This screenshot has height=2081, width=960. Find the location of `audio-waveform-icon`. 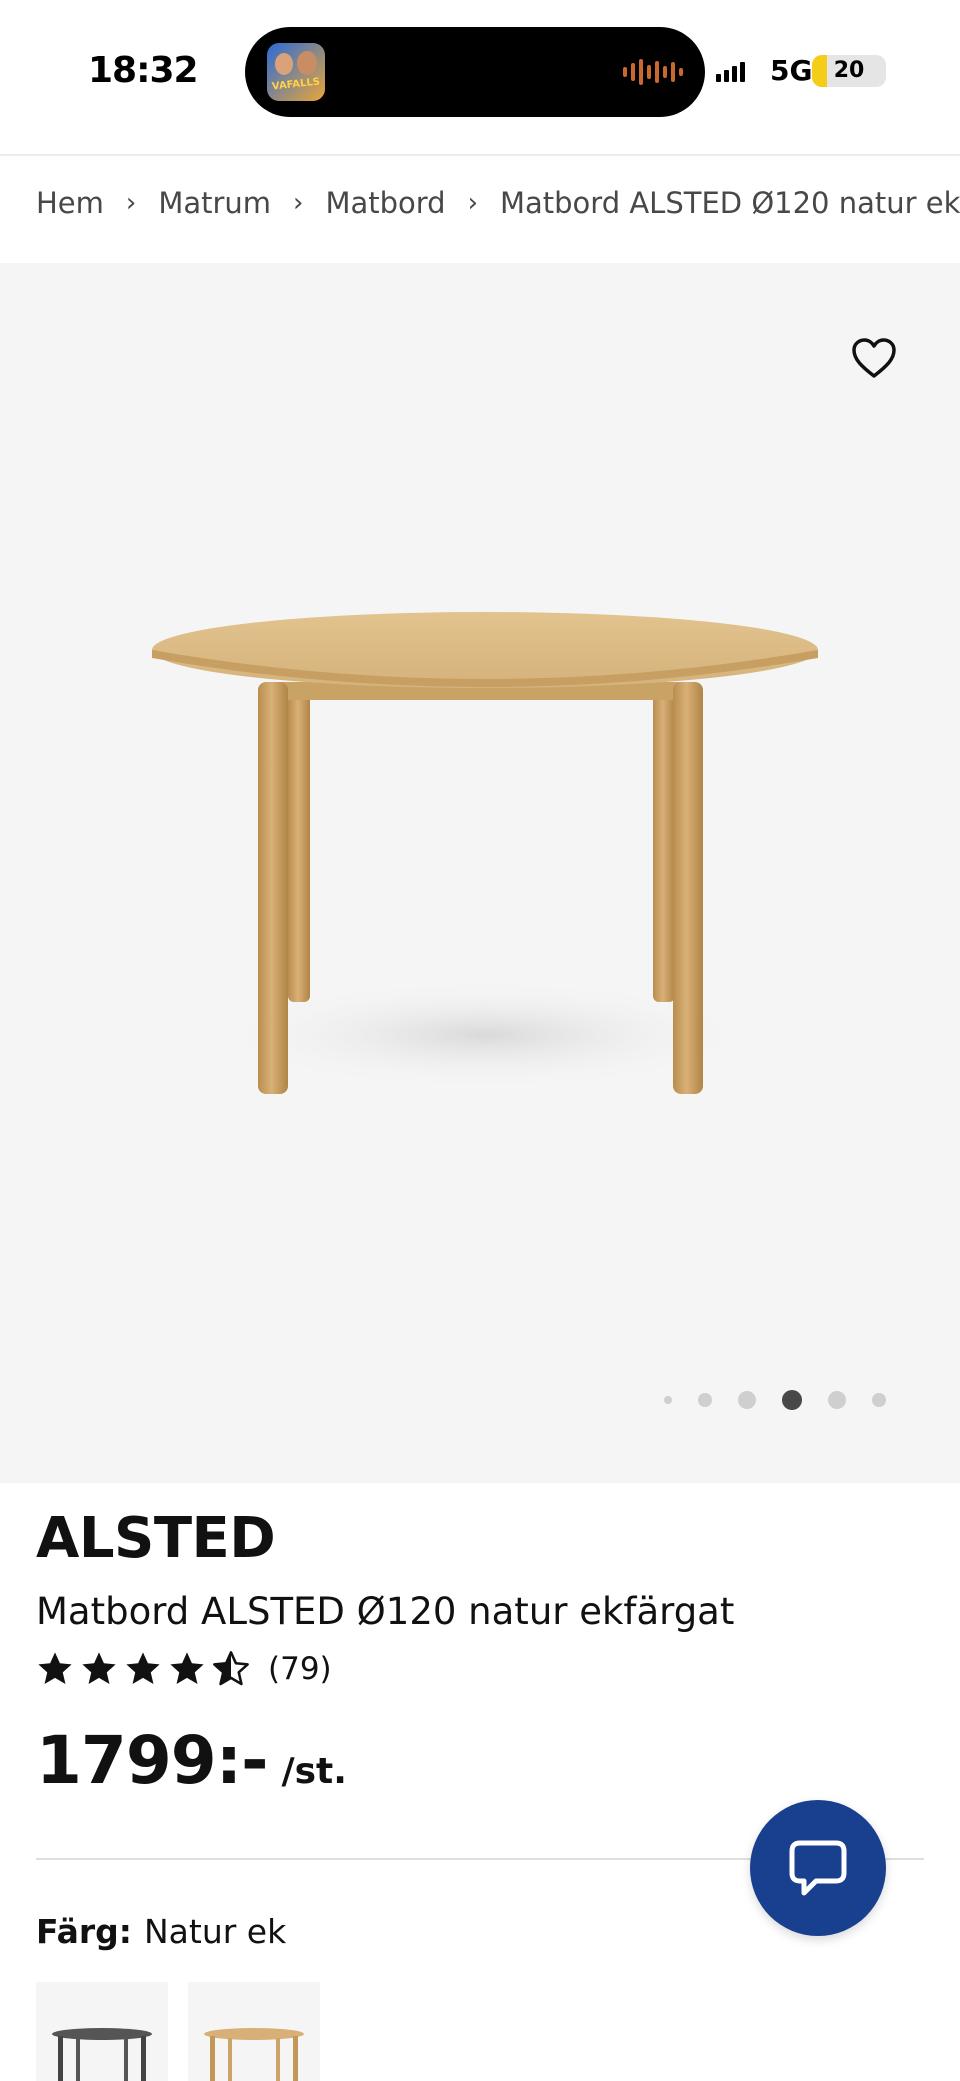

audio-waveform-icon is located at coordinates (653, 72).